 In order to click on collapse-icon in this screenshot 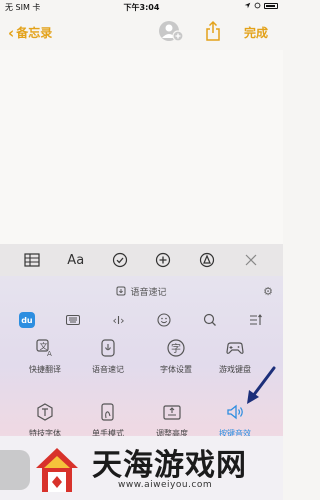, I will do `click(256, 319)`.